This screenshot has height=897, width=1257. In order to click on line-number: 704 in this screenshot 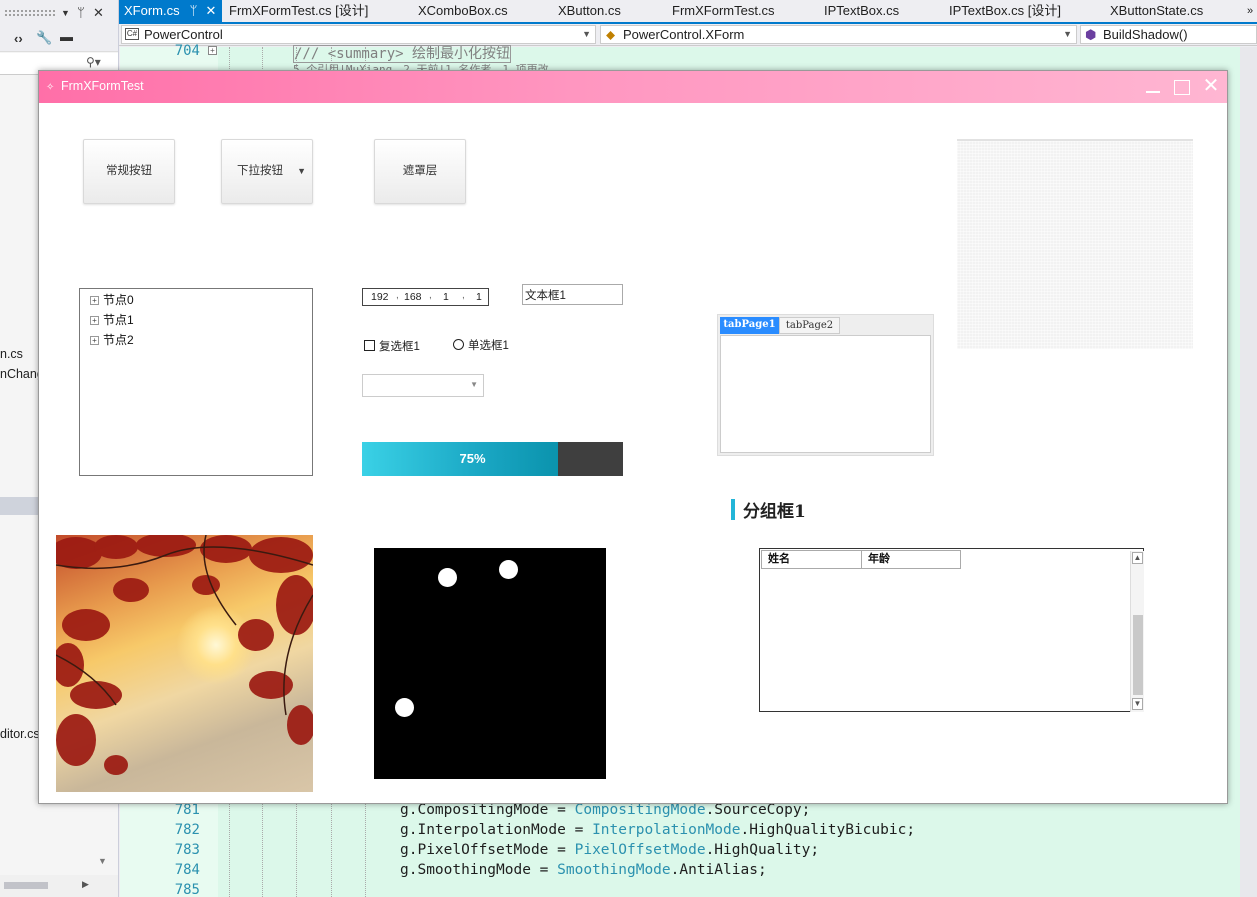, I will do `click(187, 51)`.